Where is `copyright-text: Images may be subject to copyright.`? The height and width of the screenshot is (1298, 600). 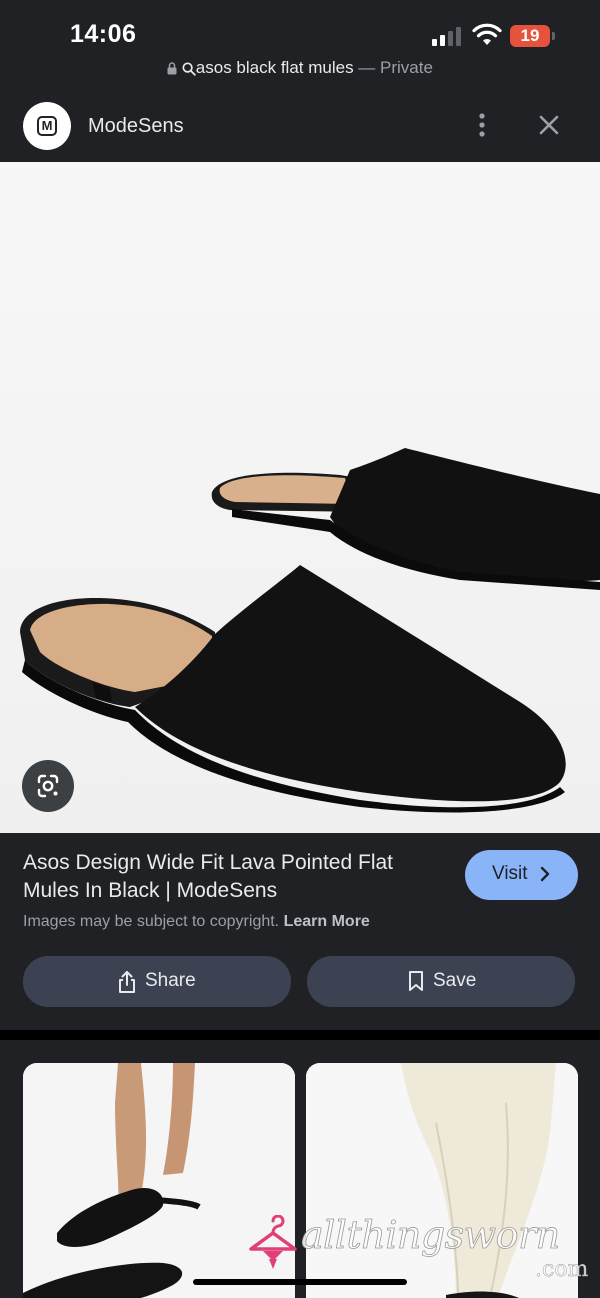
copyright-text: Images may be subject to copyright. is located at coordinates (151, 921).